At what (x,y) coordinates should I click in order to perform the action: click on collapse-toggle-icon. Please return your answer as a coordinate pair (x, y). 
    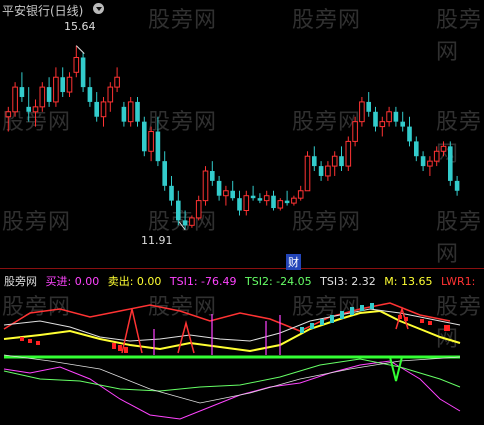
    Looking at the image, I should click on (98, 8).